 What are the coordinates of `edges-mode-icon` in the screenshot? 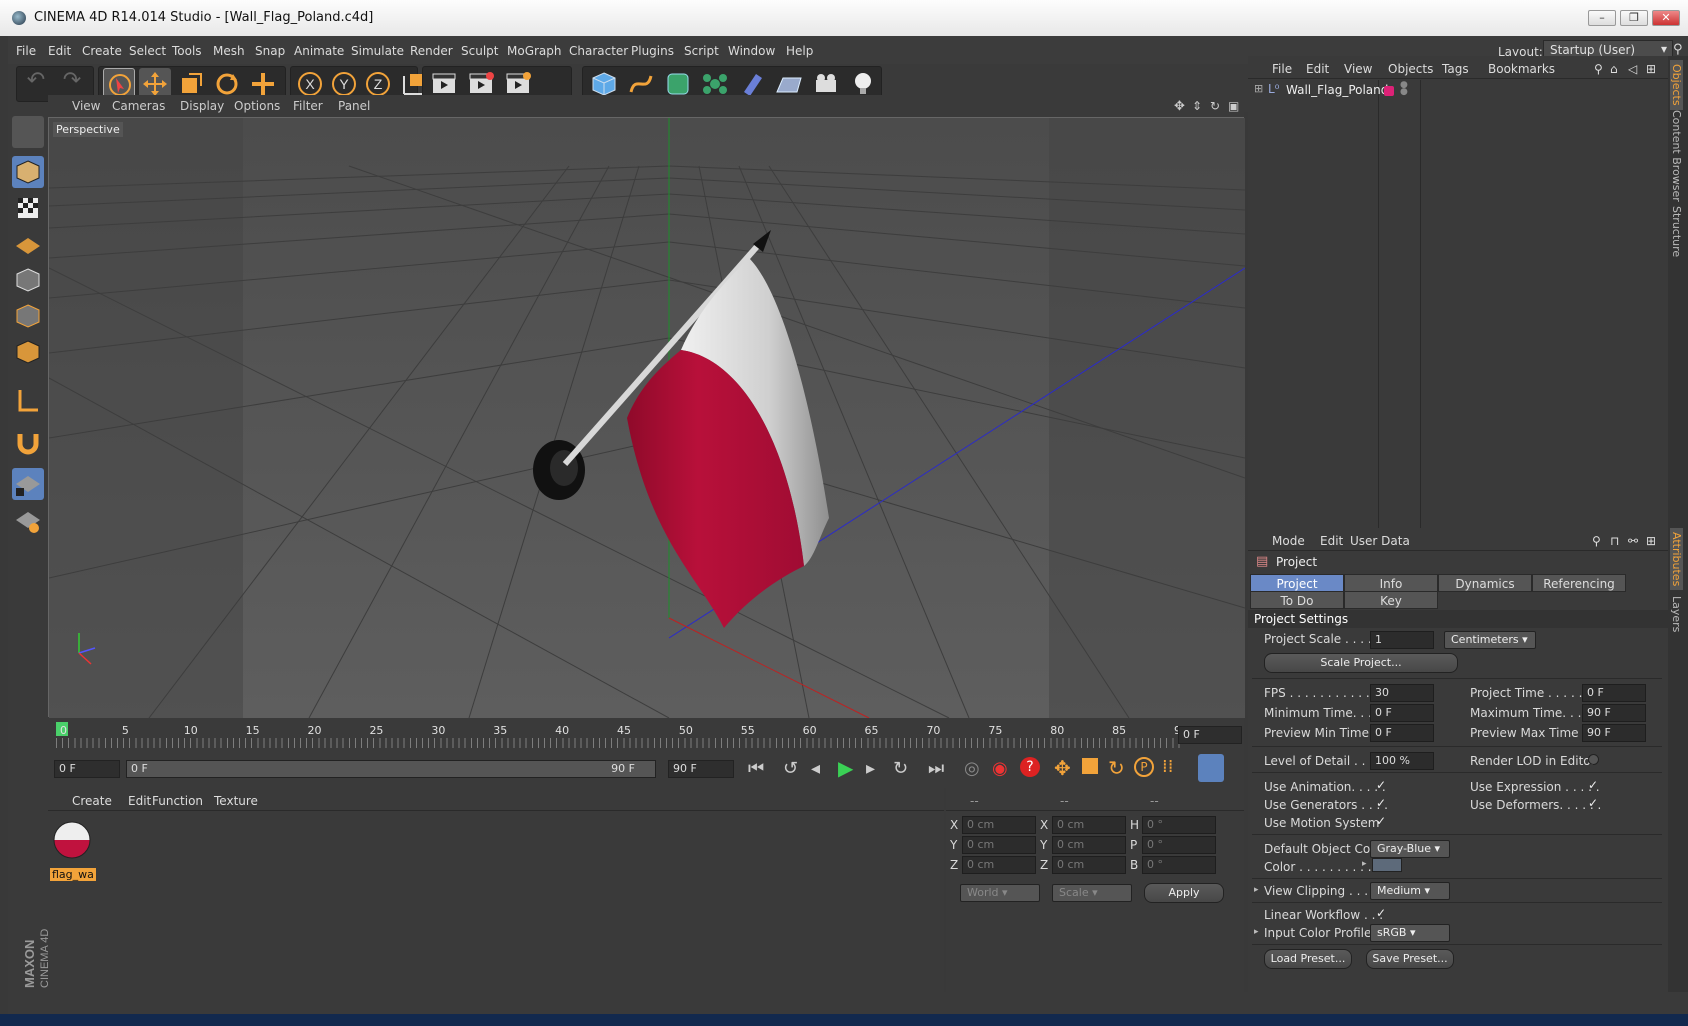 It's located at (28, 316).